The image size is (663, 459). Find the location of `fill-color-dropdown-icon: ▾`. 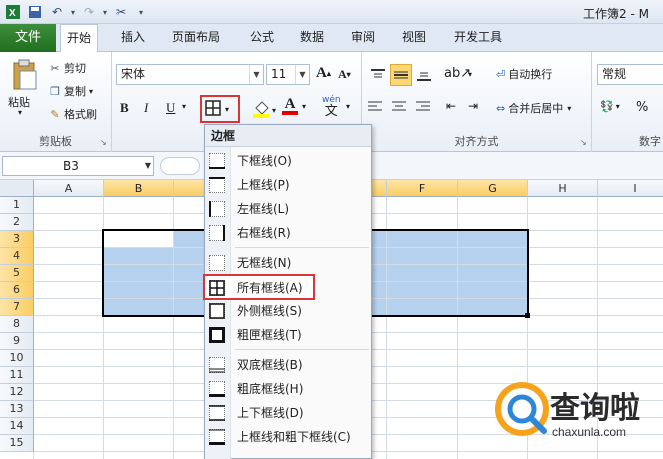

fill-color-dropdown-icon: ▾ is located at coordinates (274, 110).